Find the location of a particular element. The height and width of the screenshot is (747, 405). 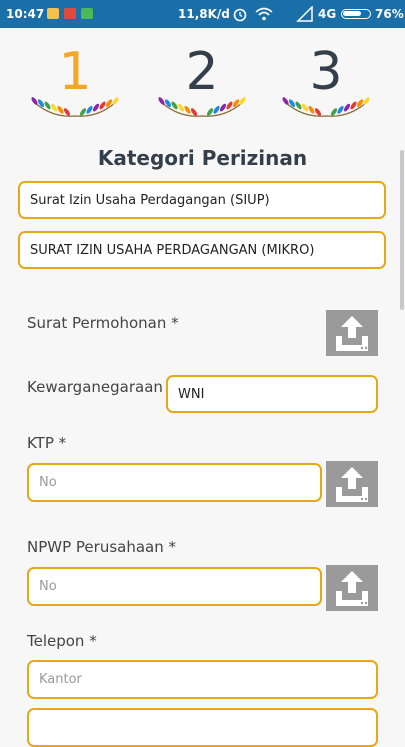

battery-icon is located at coordinates (356, 14).